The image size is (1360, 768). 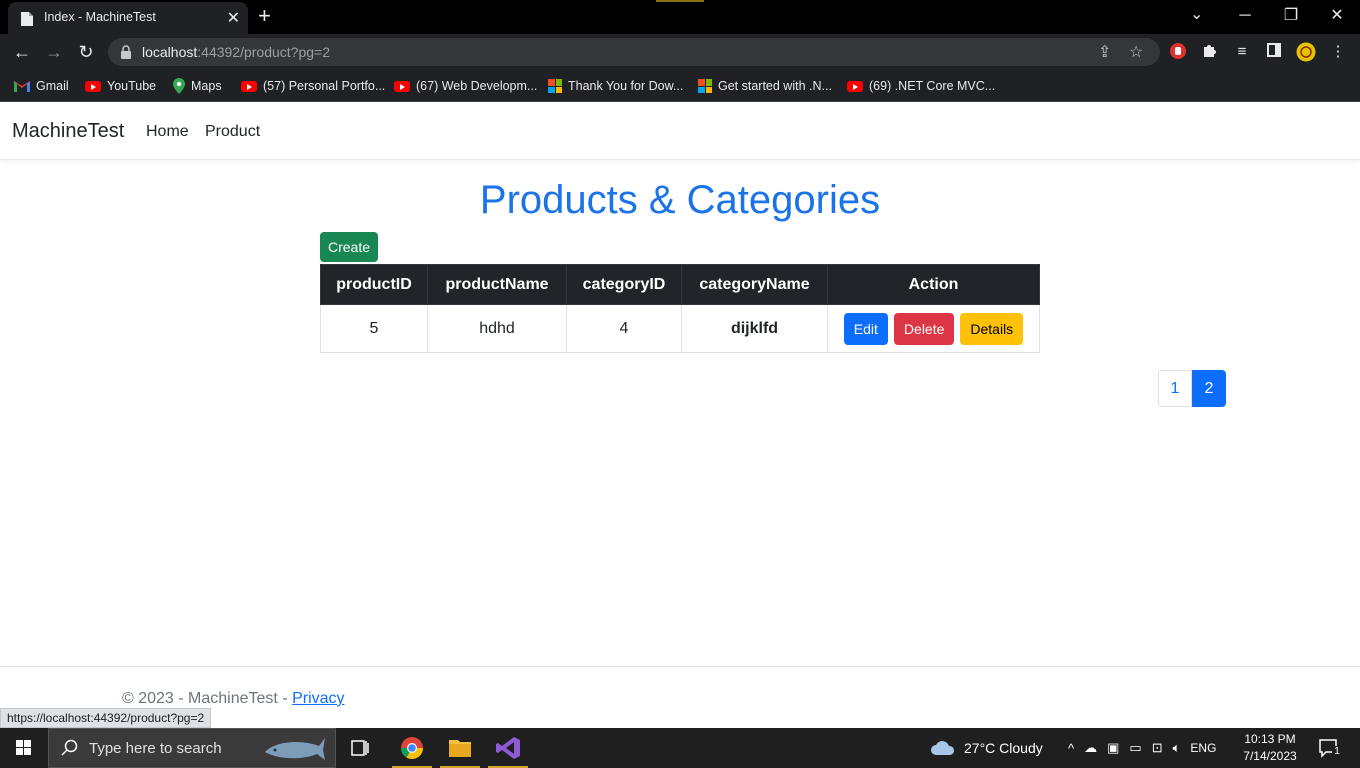 What do you see at coordinates (1270, 748) in the screenshot?
I see `clock: 10:13 PM 7/14/2023` at bounding box center [1270, 748].